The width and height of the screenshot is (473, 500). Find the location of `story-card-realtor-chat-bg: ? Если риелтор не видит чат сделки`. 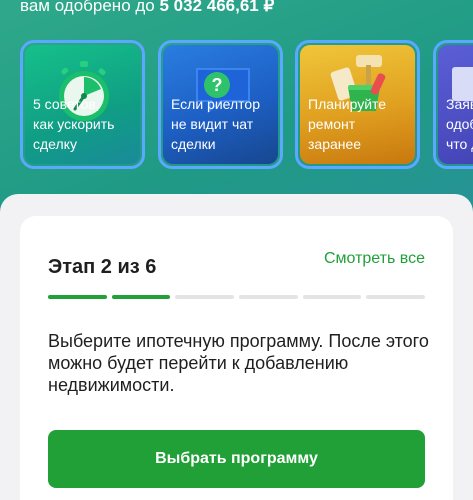

story-card-realtor-chat-bg: ? Если риелтор не видит чат сделки is located at coordinates (220, 104).